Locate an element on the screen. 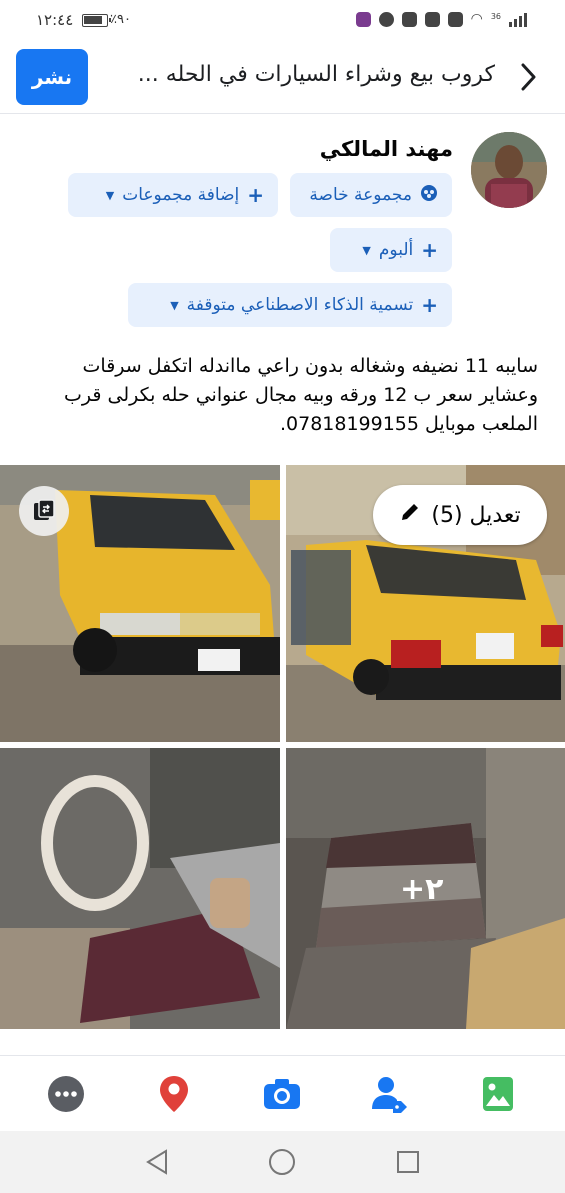  private-group-label: مجموعة خاصة is located at coordinates (360, 195).